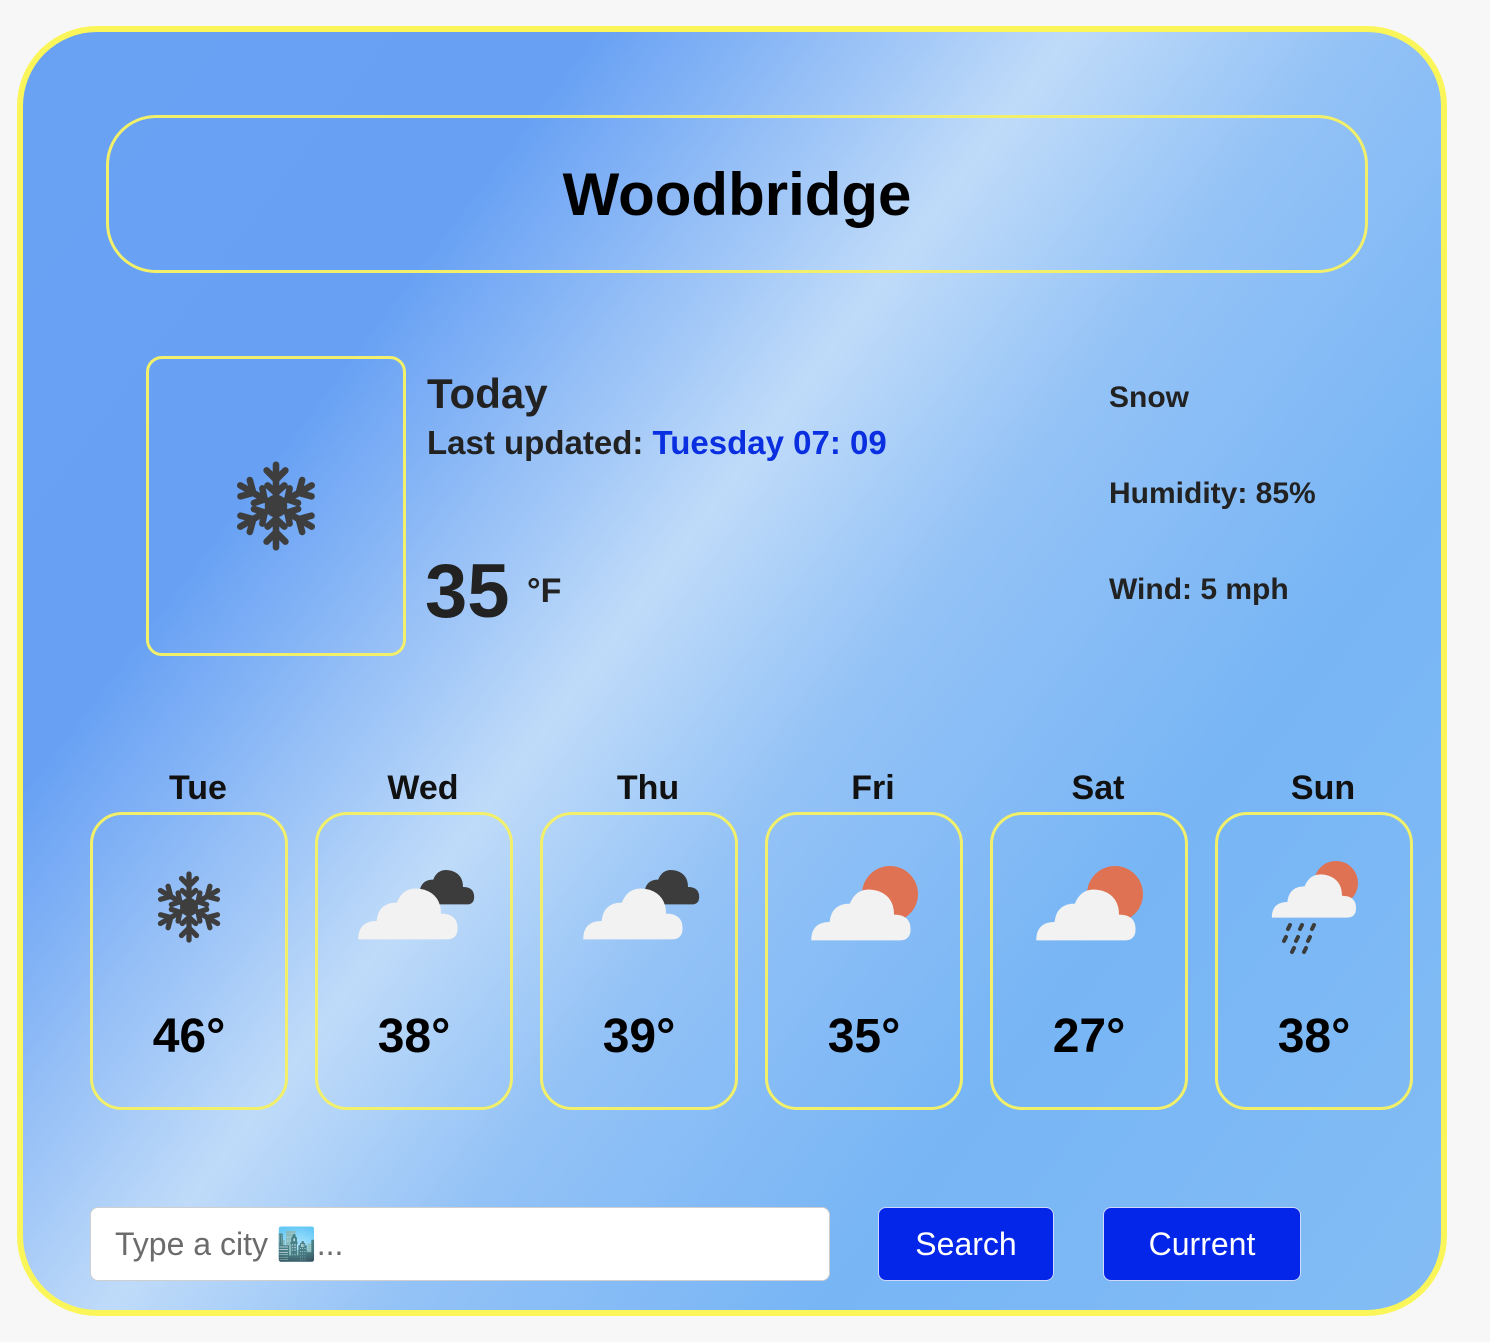 The width and height of the screenshot is (1490, 1342). I want to click on current-location-button: Current, so click(1202, 1244).